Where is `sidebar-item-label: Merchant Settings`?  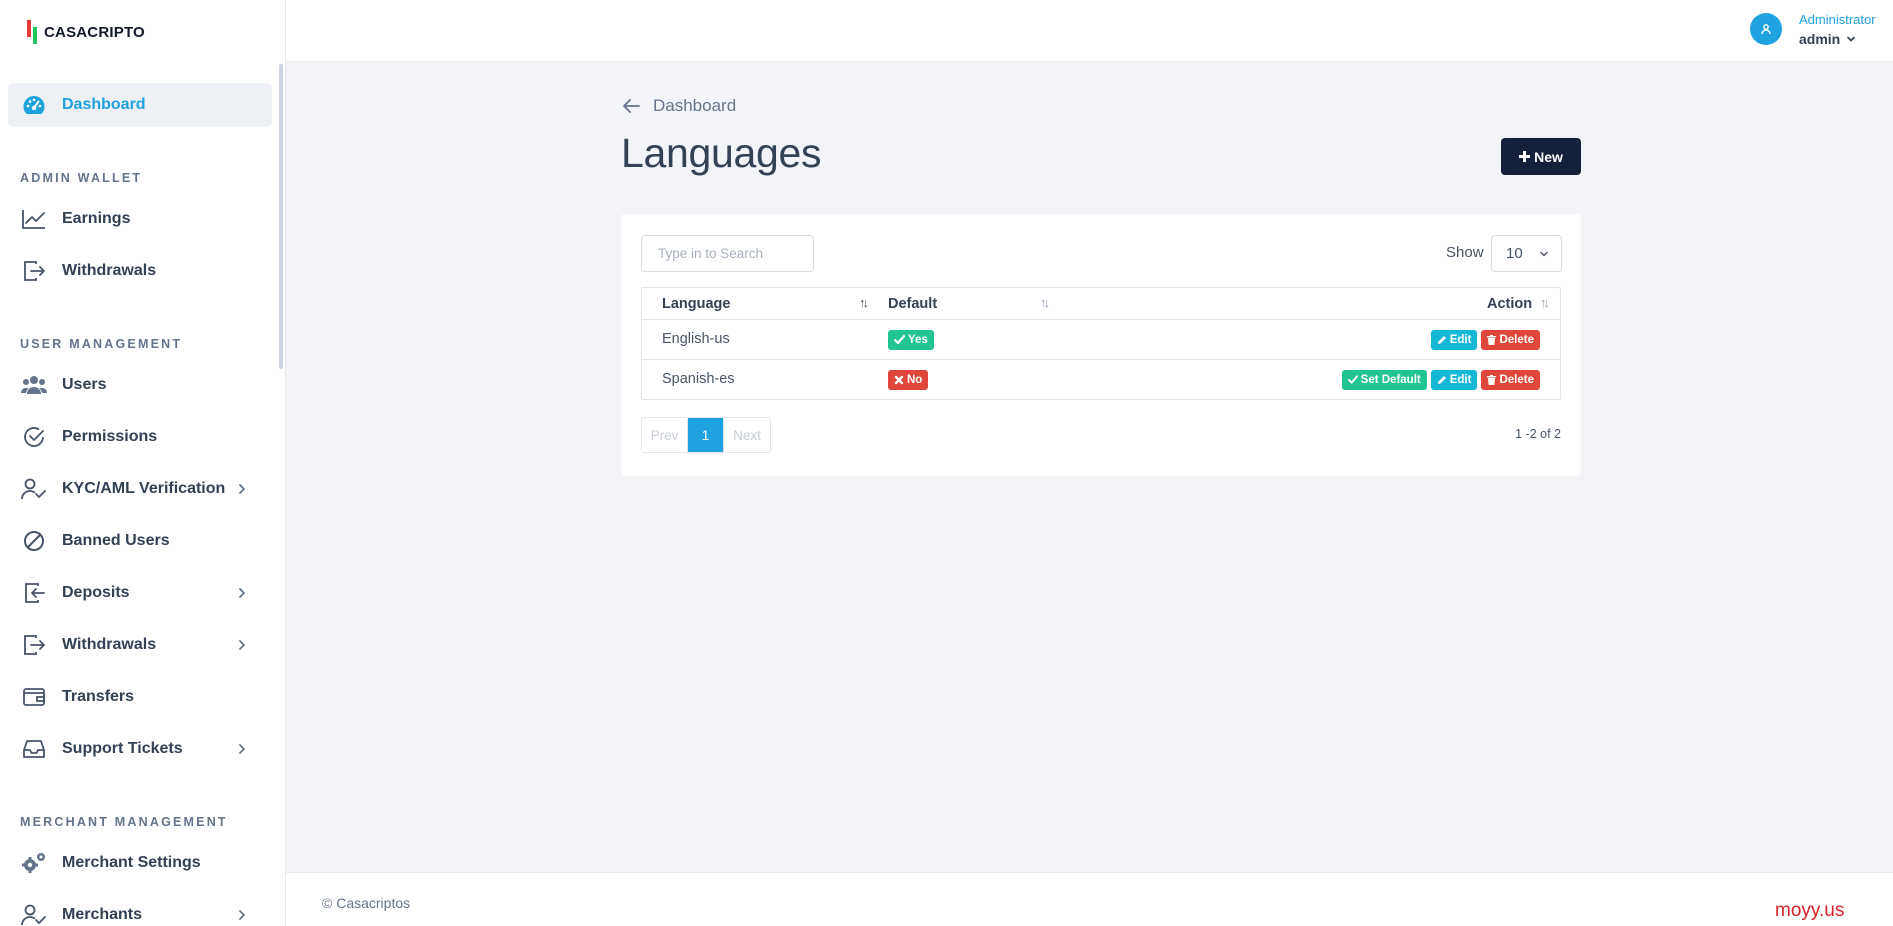
sidebar-item-label: Merchant Settings is located at coordinates (131, 862).